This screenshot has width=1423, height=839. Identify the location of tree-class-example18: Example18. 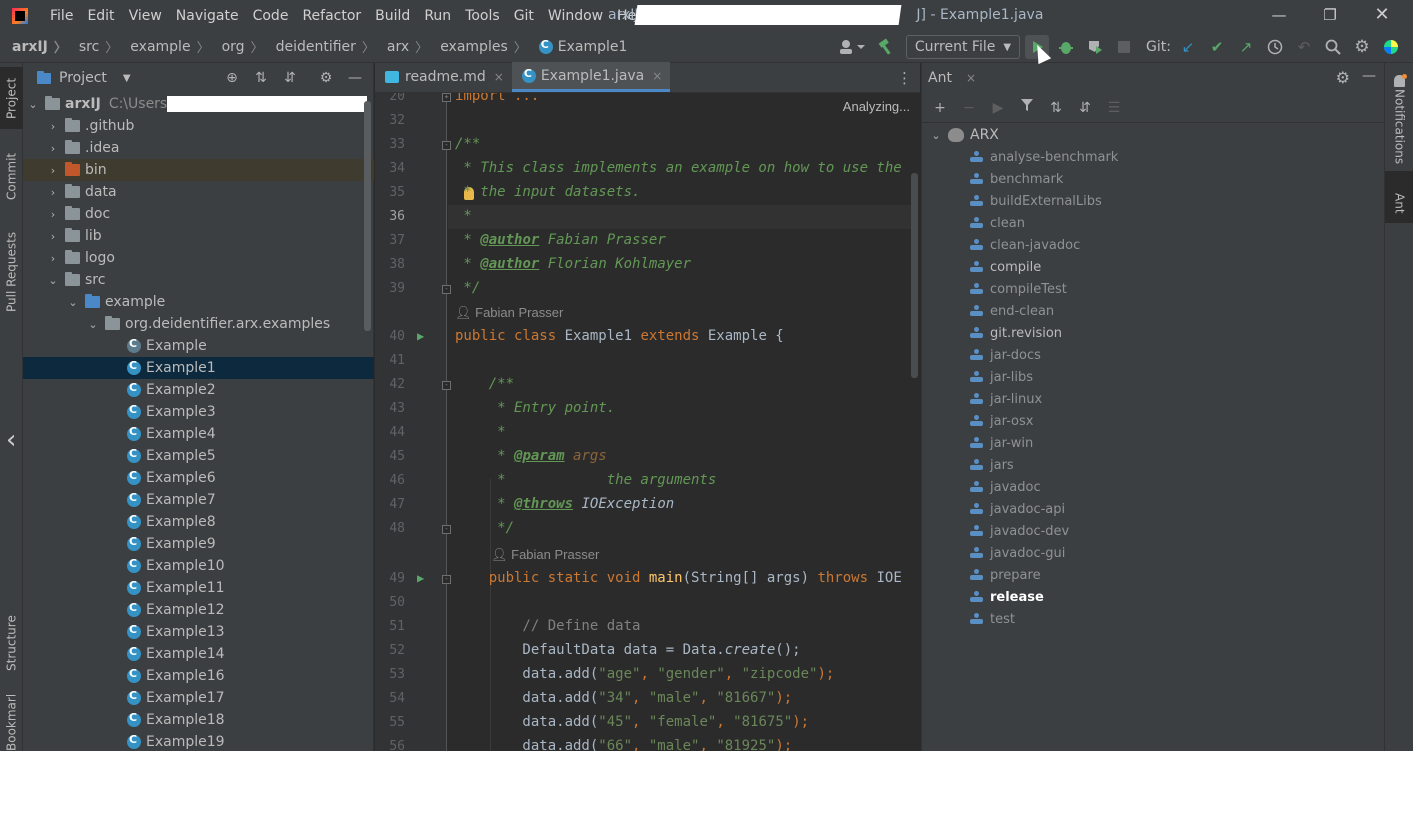
(198, 720).